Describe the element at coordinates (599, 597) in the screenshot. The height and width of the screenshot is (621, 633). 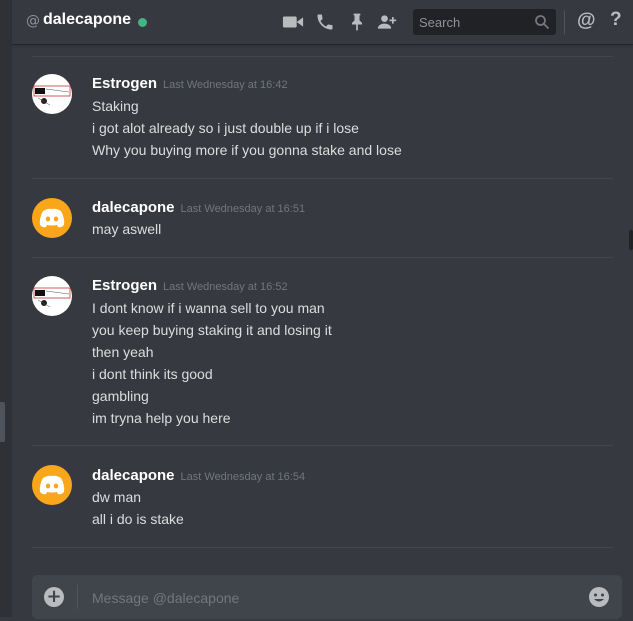
I see `emoji-picker-icon` at that location.